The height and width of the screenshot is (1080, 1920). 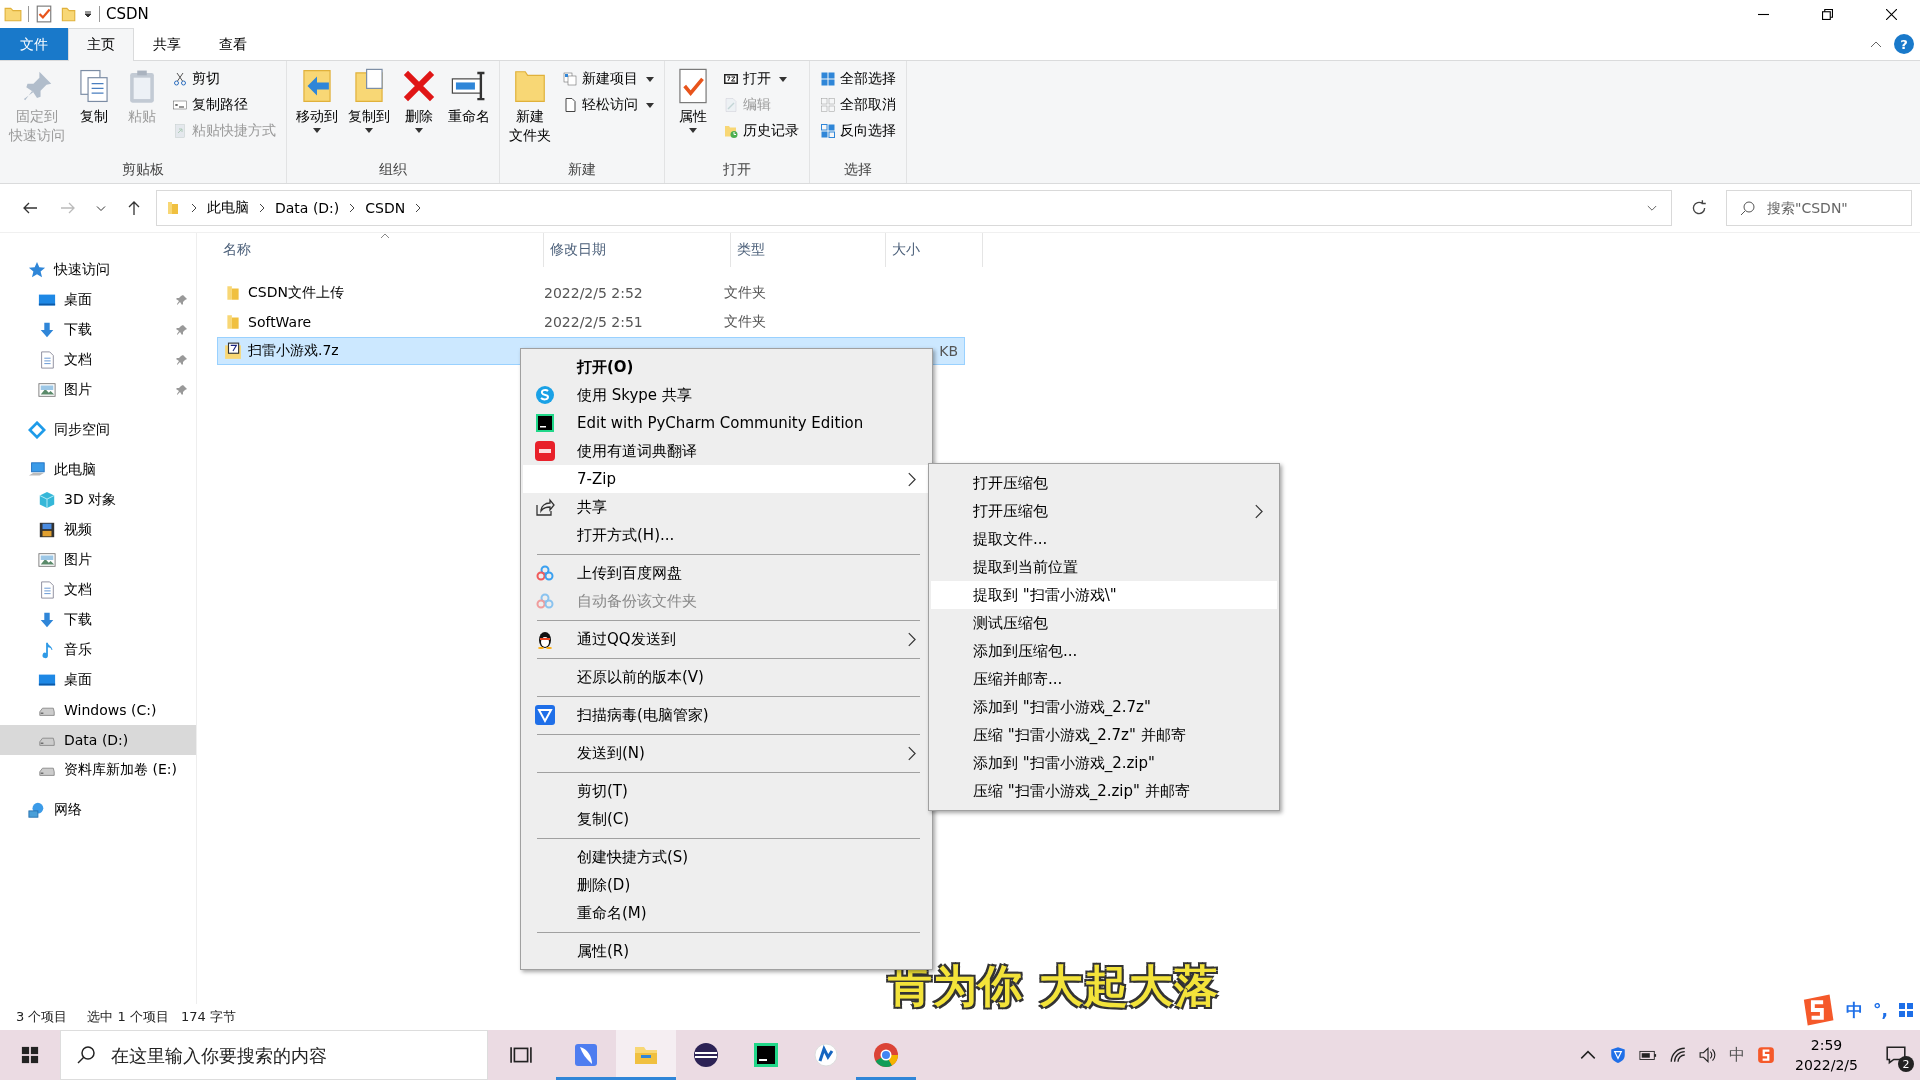 I want to click on ribbon-group-label: 选择, so click(x=858, y=169).